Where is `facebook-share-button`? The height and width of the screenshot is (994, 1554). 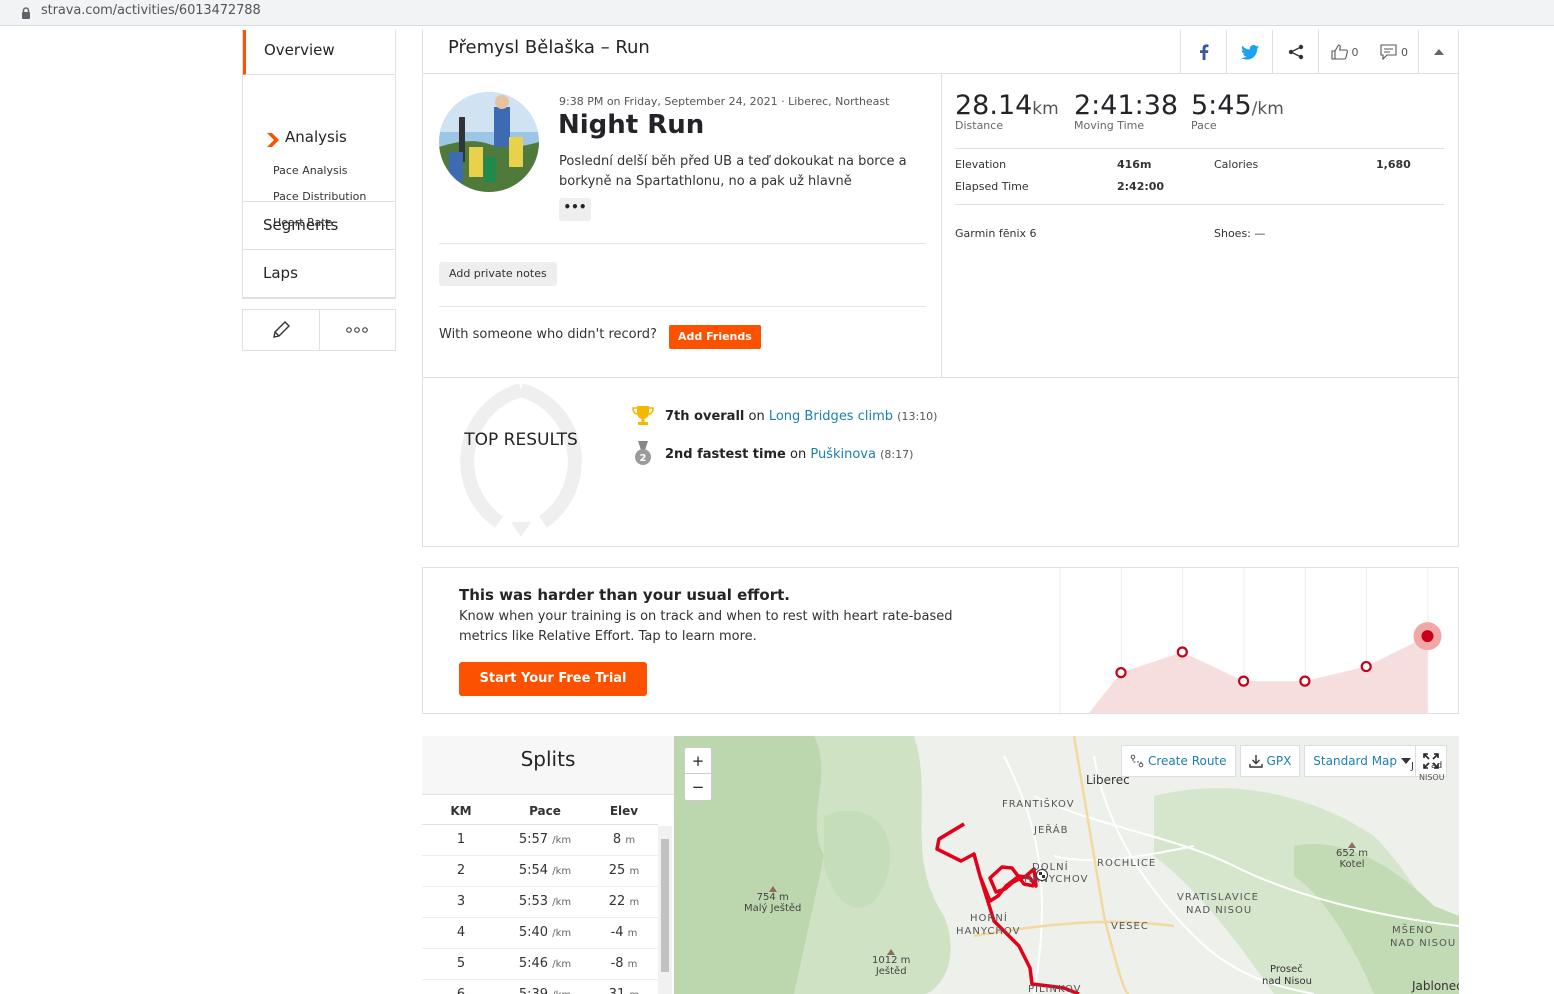
facebook-share-button is located at coordinates (1203, 52).